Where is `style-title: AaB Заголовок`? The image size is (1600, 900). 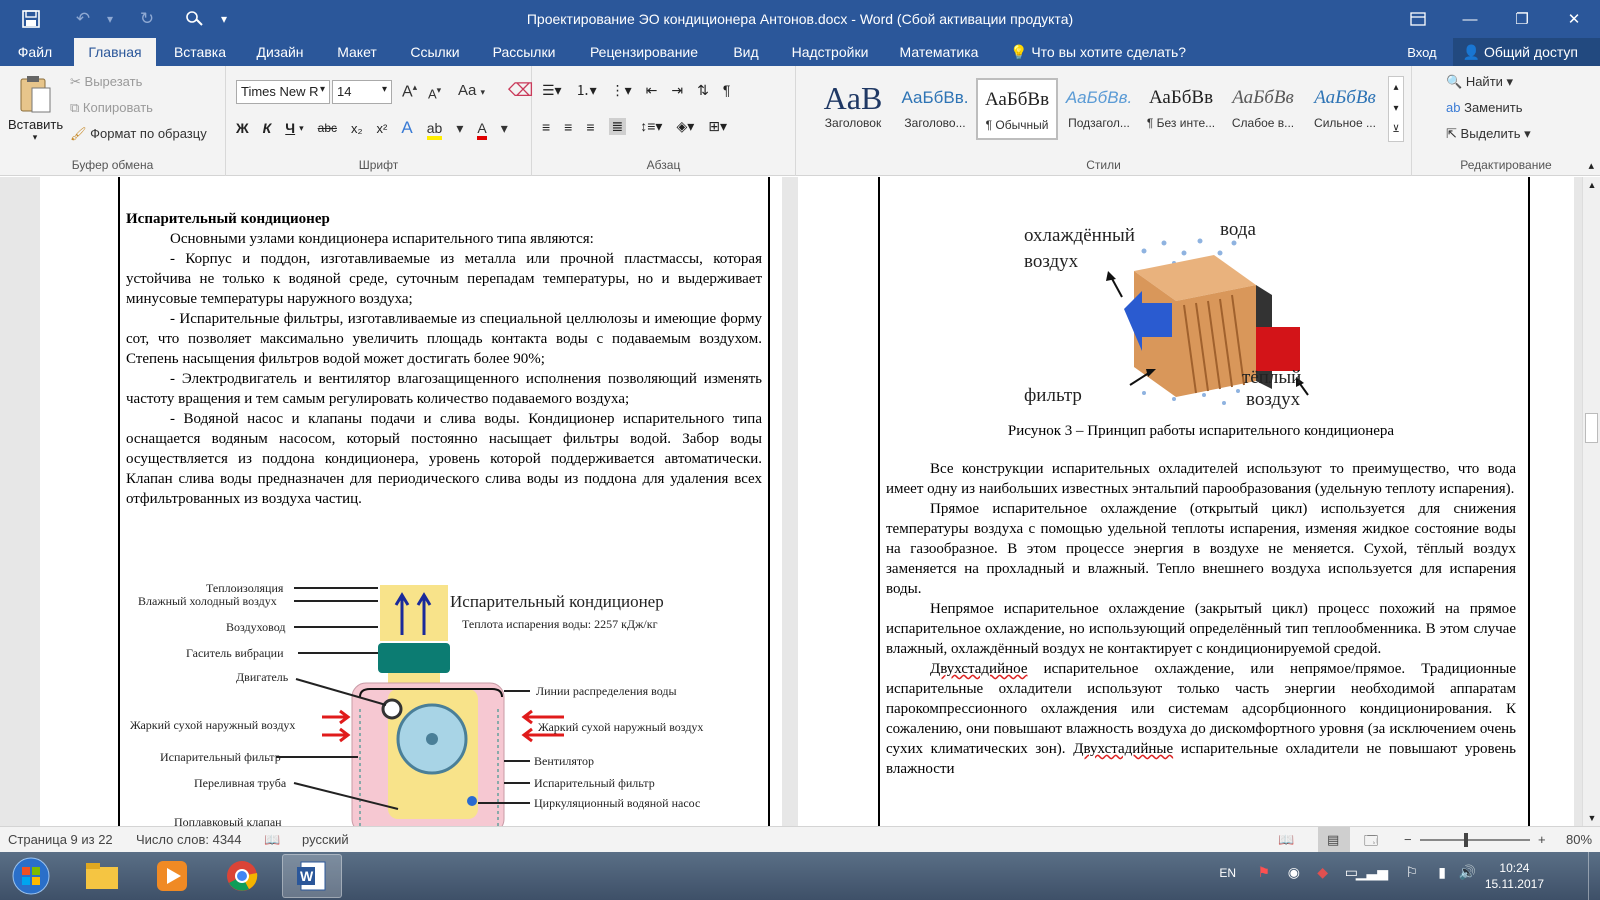
style-title: AaB Заголовок is located at coordinates (853, 109).